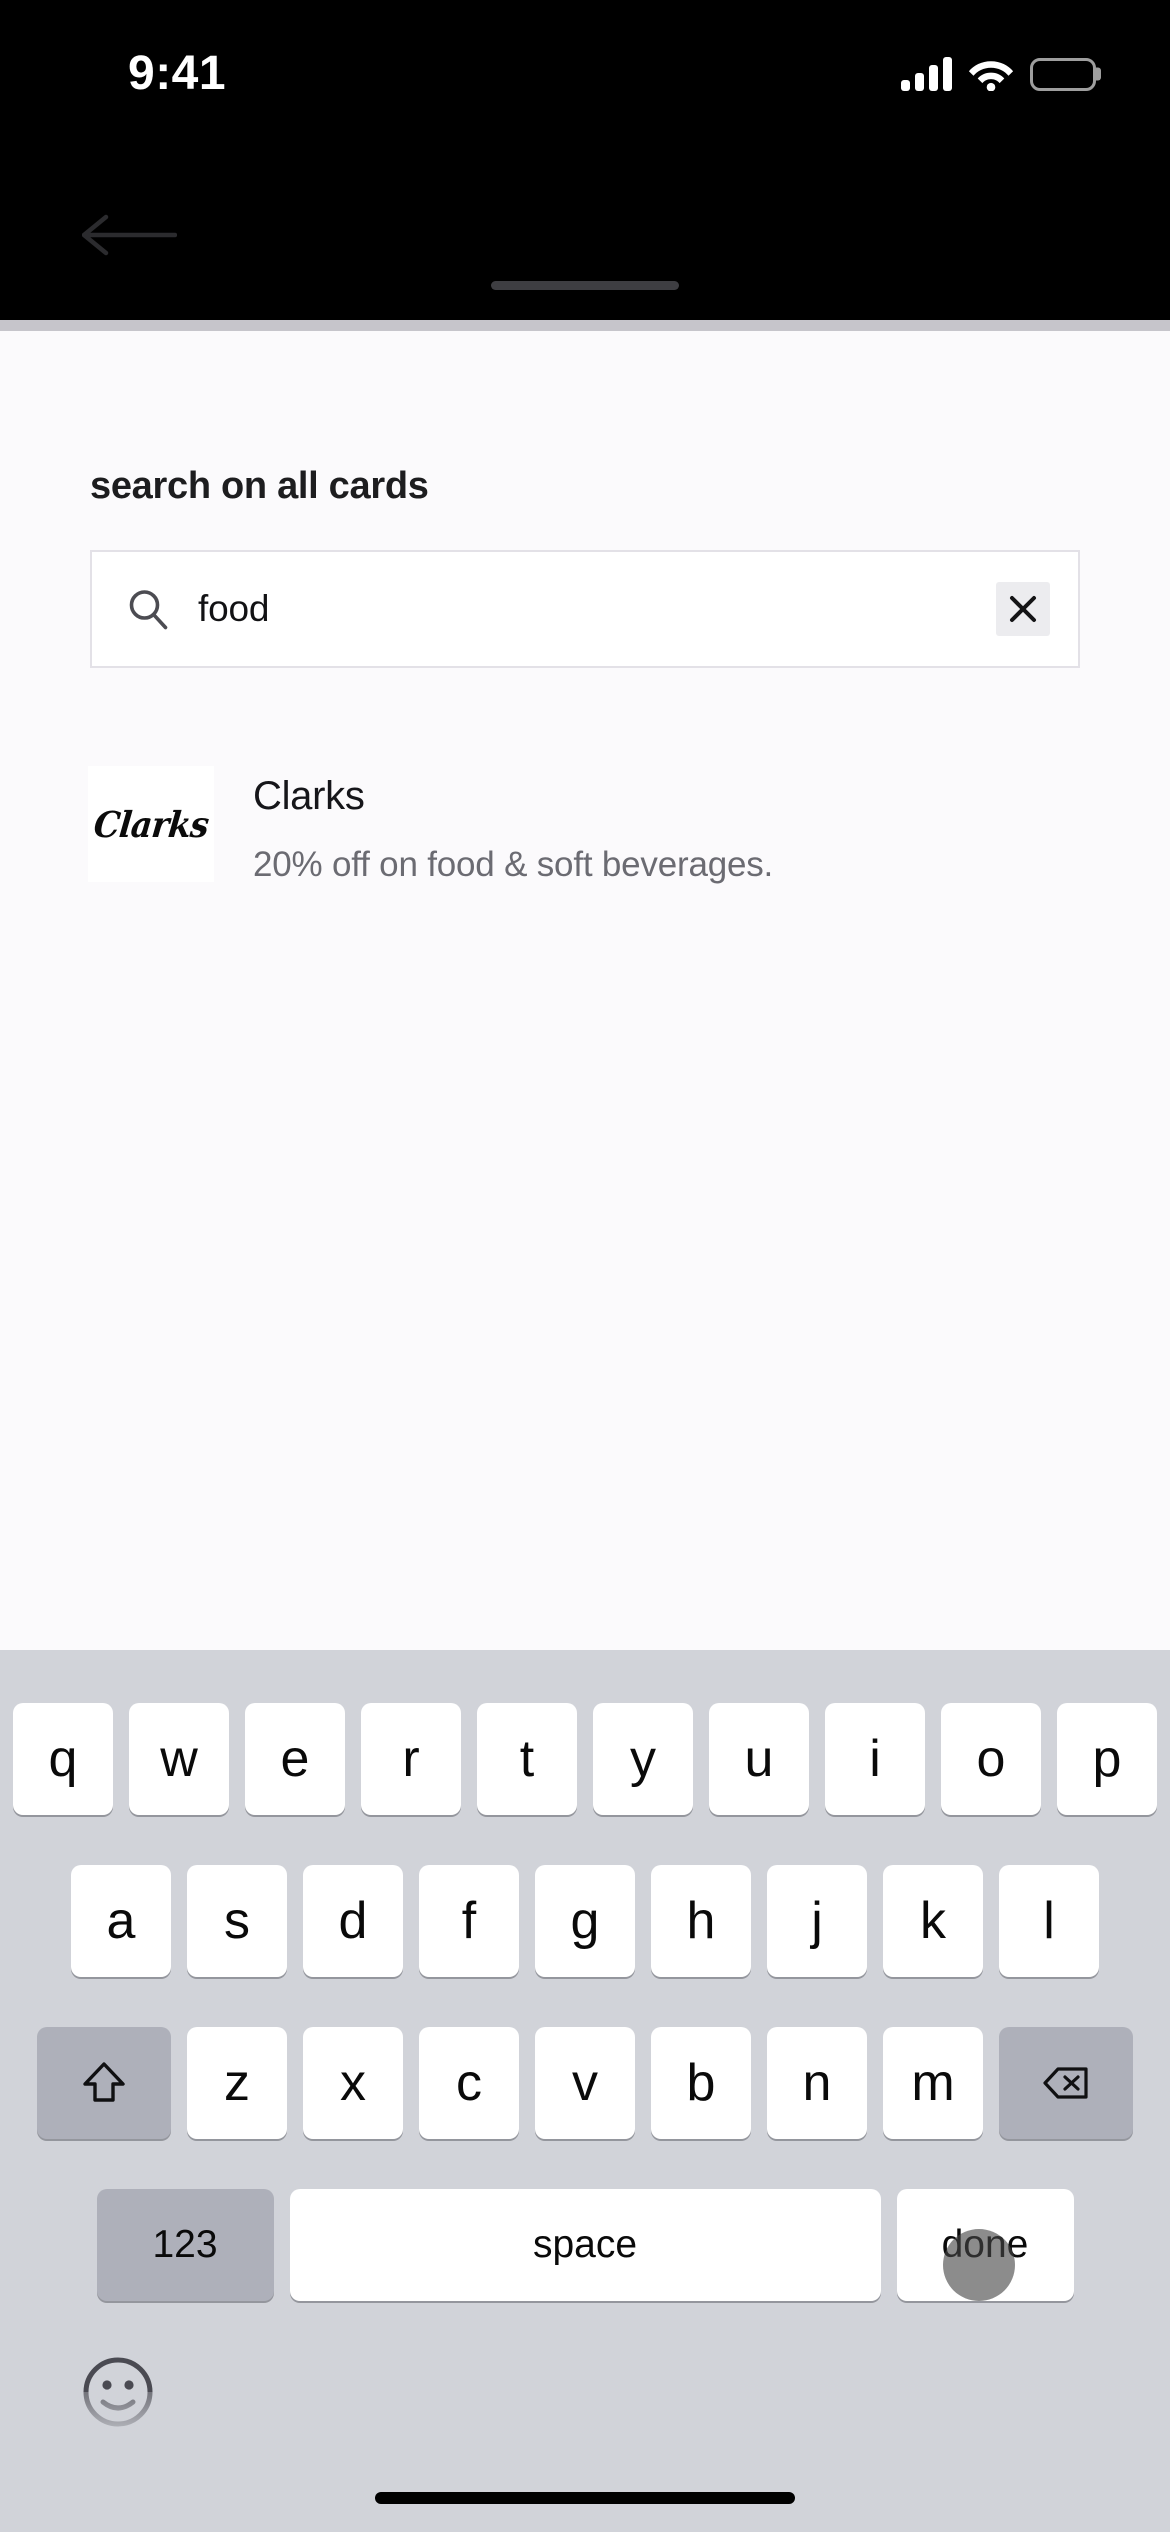 The width and height of the screenshot is (1170, 2532). What do you see at coordinates (153, 2431) in the screenshot?
I see `emoji-key` at bounding box center [153, 2431].